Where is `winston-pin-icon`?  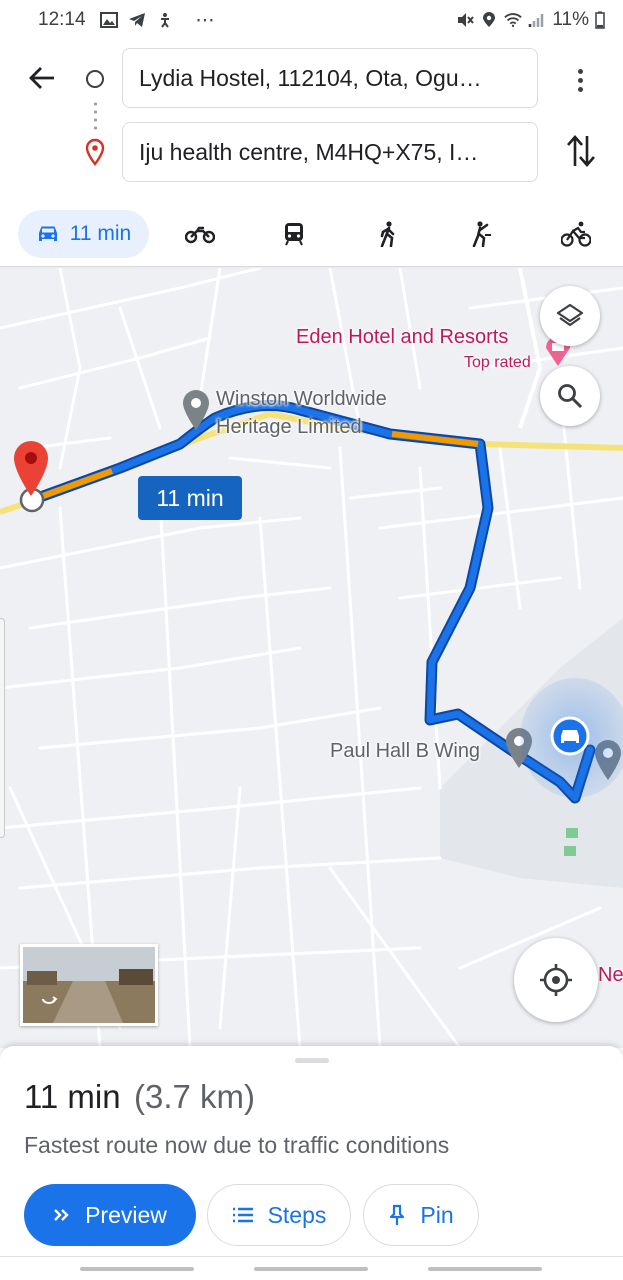
winston-pin-icon is located at coordinates (196, 410).